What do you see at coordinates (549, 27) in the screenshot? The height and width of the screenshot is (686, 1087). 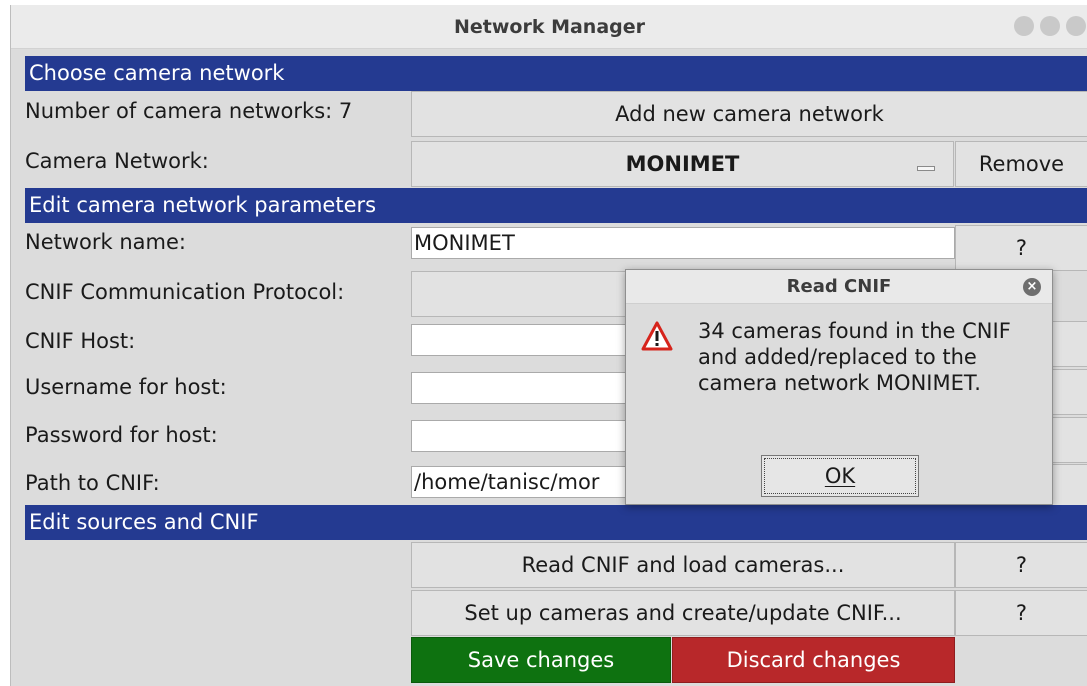 I see `window-title: Network Manager` at bounding box center [549, 27].